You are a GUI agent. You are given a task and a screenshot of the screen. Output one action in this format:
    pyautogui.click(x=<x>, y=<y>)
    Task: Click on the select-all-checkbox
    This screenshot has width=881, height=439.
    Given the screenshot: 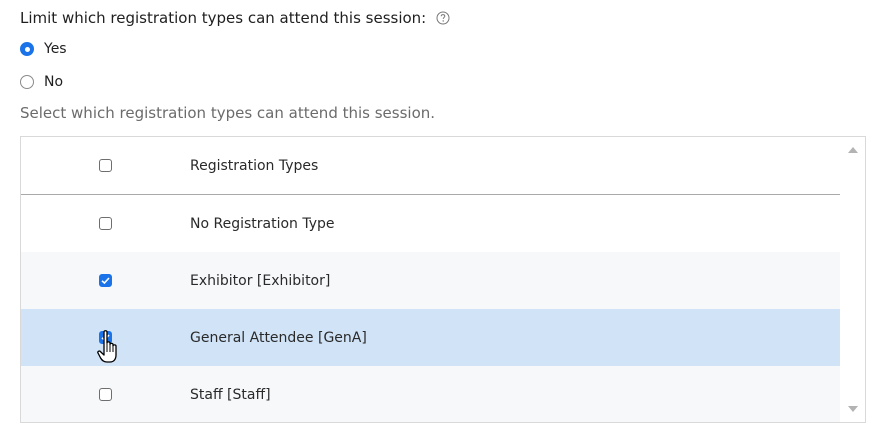 What is the action you would take?
    pyautogui.click(x=105, y=165)
    